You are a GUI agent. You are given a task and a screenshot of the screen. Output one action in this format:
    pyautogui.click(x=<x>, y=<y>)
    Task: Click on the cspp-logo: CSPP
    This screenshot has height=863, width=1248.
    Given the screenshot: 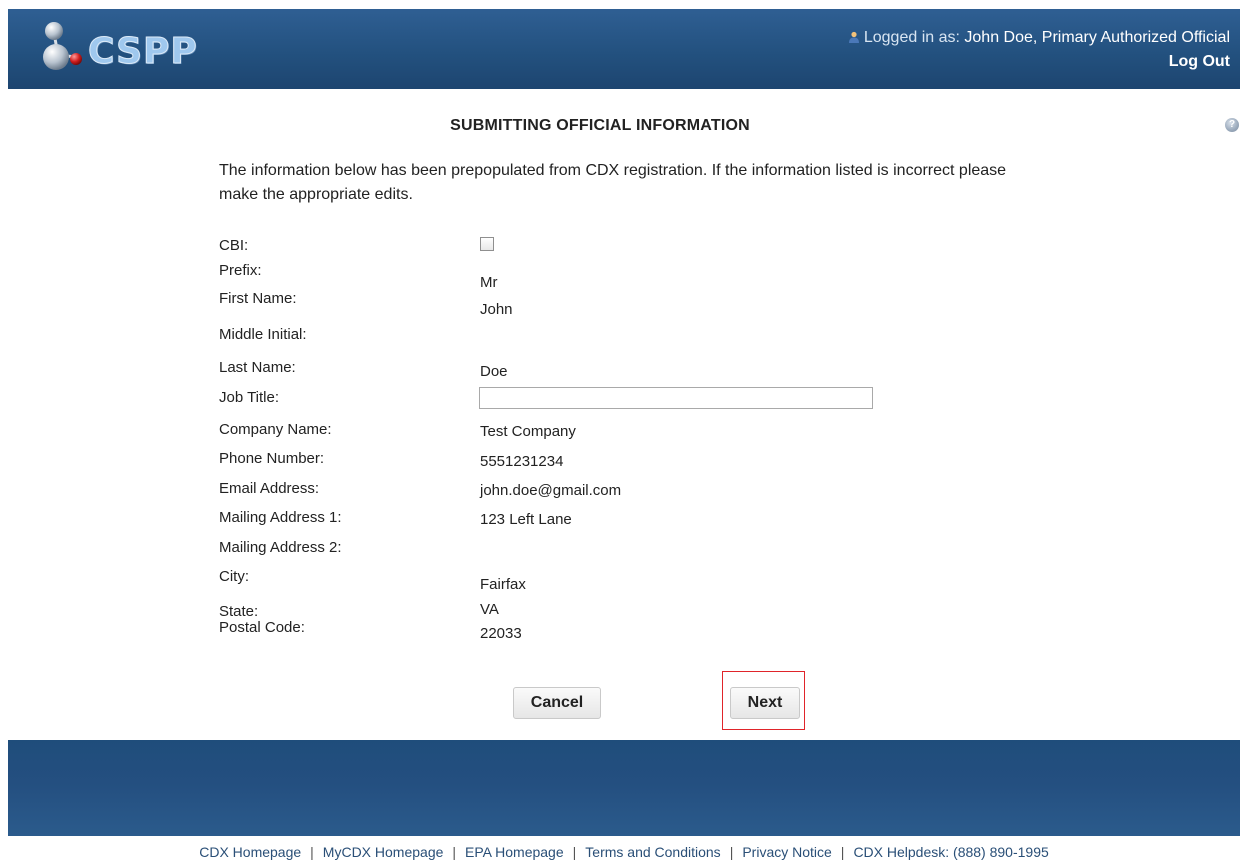 What is the action you would take?
    pyautogui.click(x=126, y=47)
    